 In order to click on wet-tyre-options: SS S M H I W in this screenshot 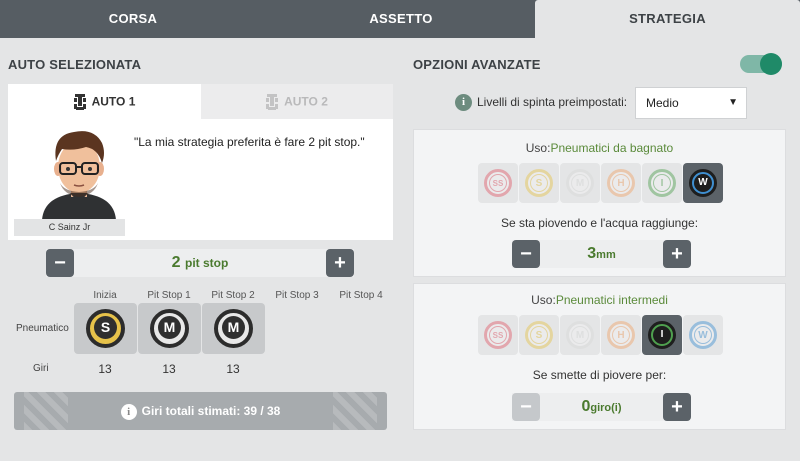, I will do `click(600, 183)`.